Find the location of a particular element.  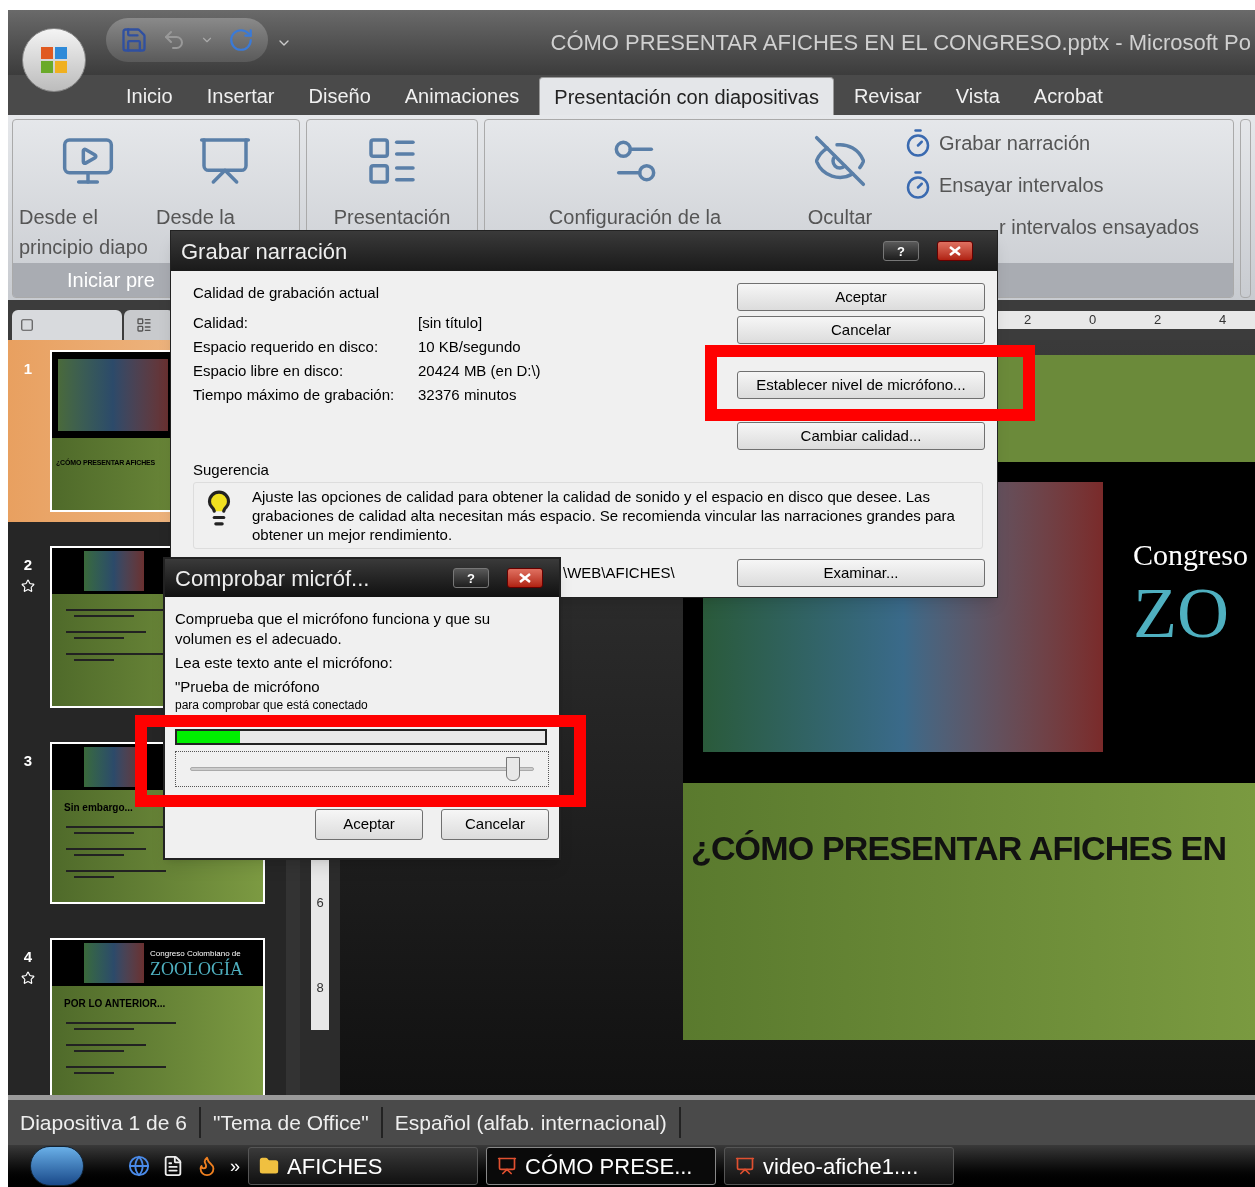

more-chevron: » is located at coordinates (235, 1166).